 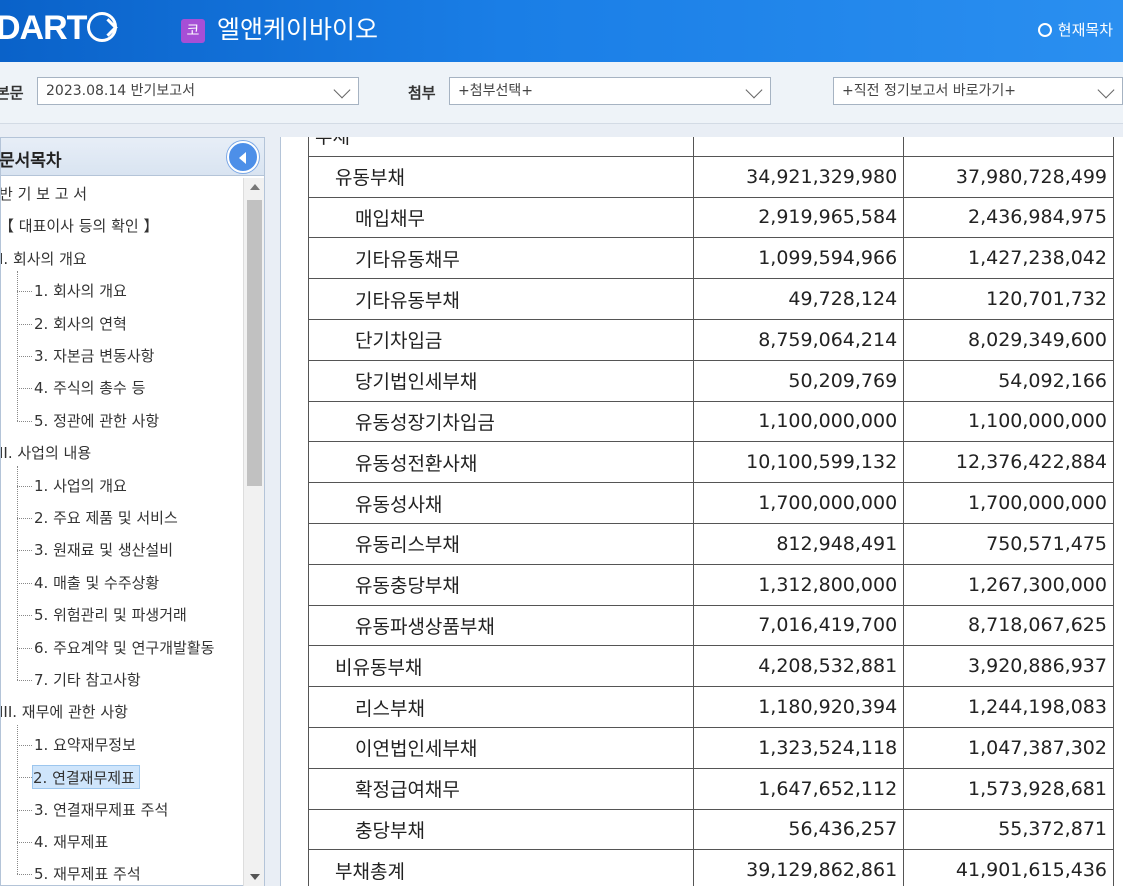 I want to click on prior-period-value: 8,718,067,625, so click(x=1008, y=625).